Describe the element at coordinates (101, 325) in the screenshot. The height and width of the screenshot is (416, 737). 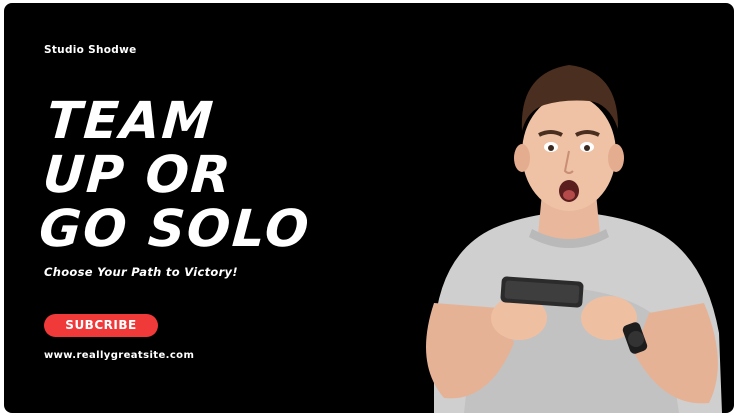
I see `subscribe-button: SUBCRIBE` at that location.